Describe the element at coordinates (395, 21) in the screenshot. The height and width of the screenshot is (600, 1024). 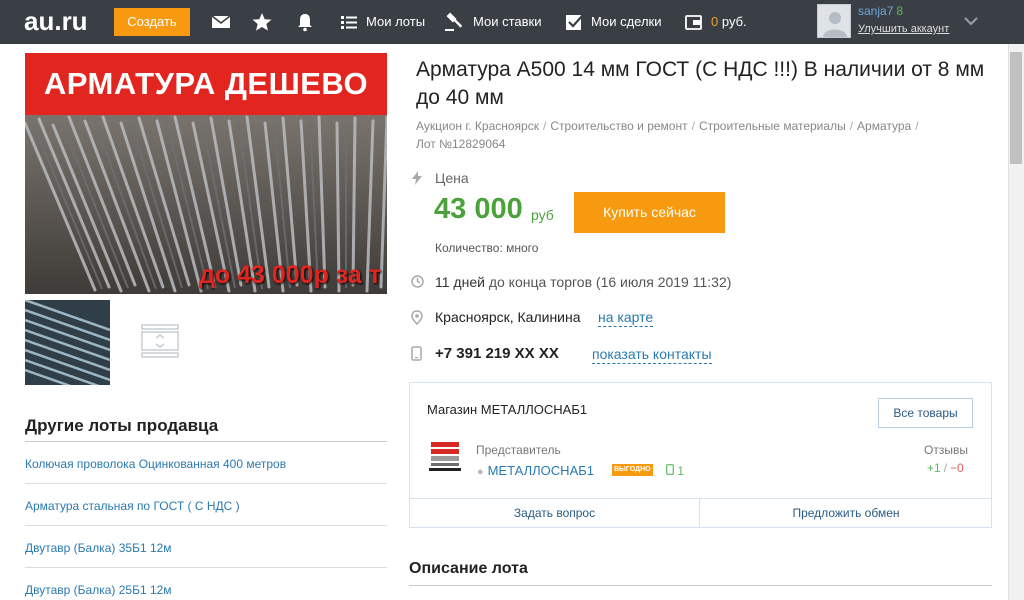
I see `nav-my-lots: Мои лоты` at that location.